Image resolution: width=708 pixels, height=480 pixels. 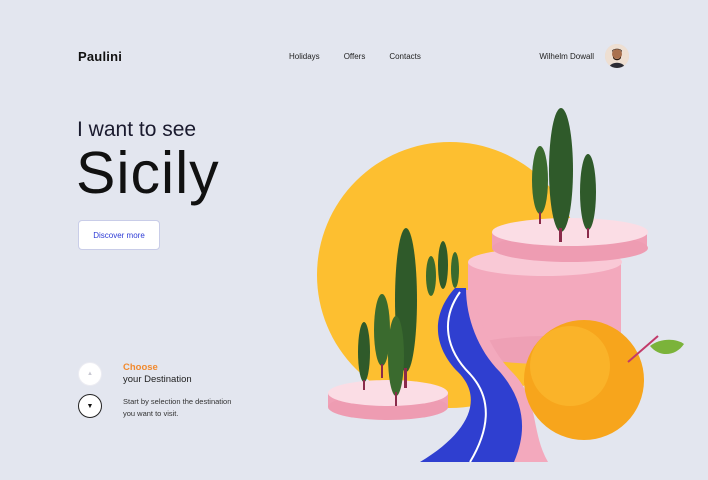 I want to click on step-title-accent: Choose, so click(x=140, y=367).